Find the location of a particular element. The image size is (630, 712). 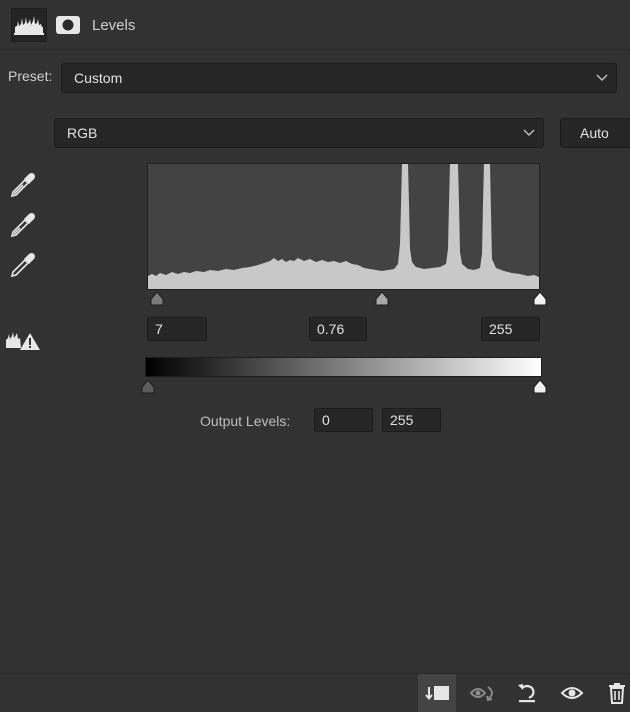

output-white-slider is located at coordinates (540, 386).